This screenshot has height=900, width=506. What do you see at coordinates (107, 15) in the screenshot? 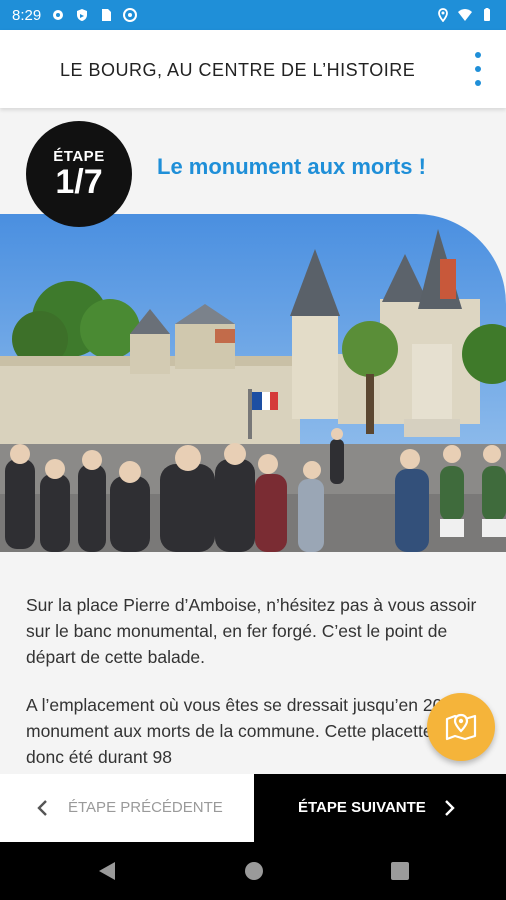
I see `sim-card-icon` at bounding box center [107, 15].